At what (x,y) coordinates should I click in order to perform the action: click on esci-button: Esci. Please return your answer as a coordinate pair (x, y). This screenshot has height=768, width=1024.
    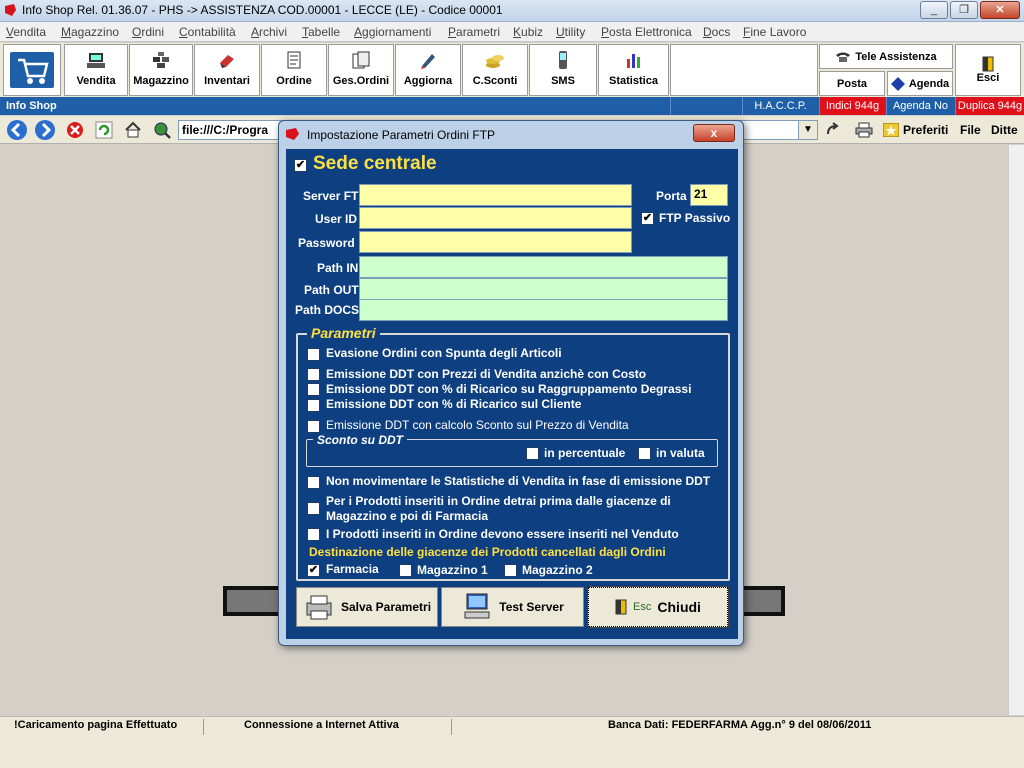
    Looking at the image, I should click on (988, 70).